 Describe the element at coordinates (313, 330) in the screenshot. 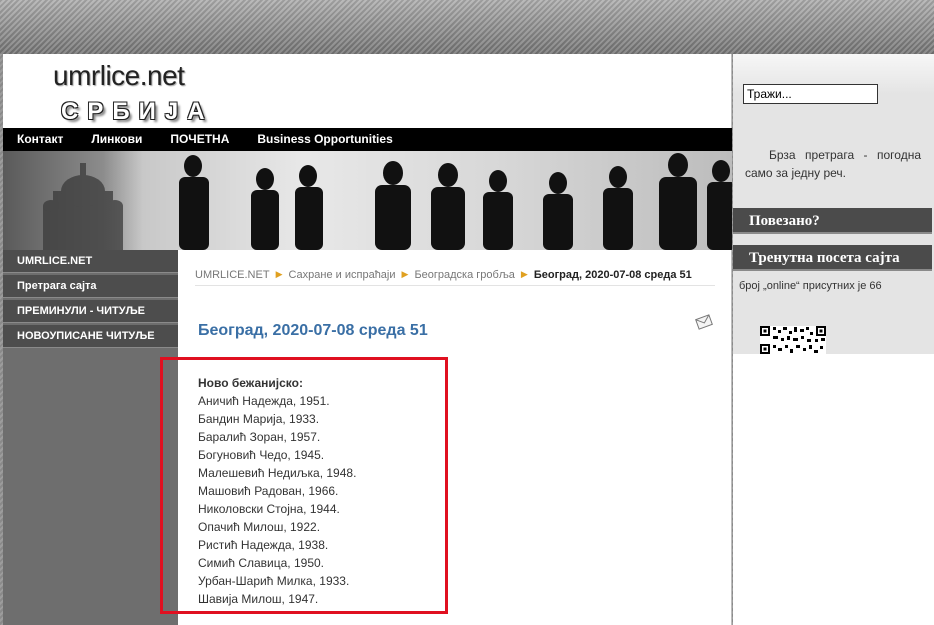

I see `page-title: Београд, 2020-07-08 среда 51` at that location.